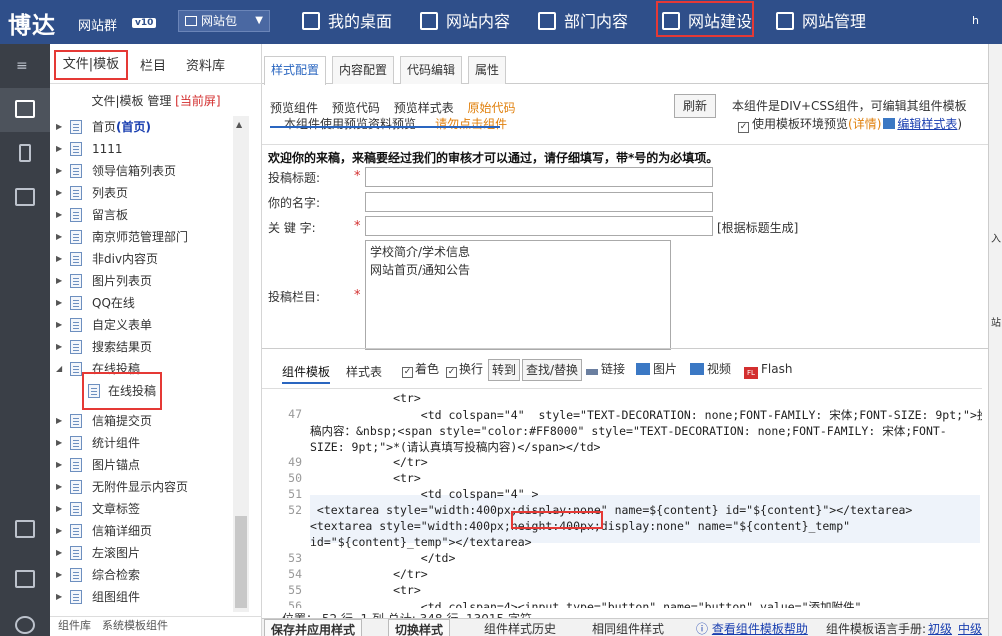 The image size is (1002, 636). Describe the element at coordinates (940, 627) in the screenshot. I see `manual-basic-link: 初级` at that location.